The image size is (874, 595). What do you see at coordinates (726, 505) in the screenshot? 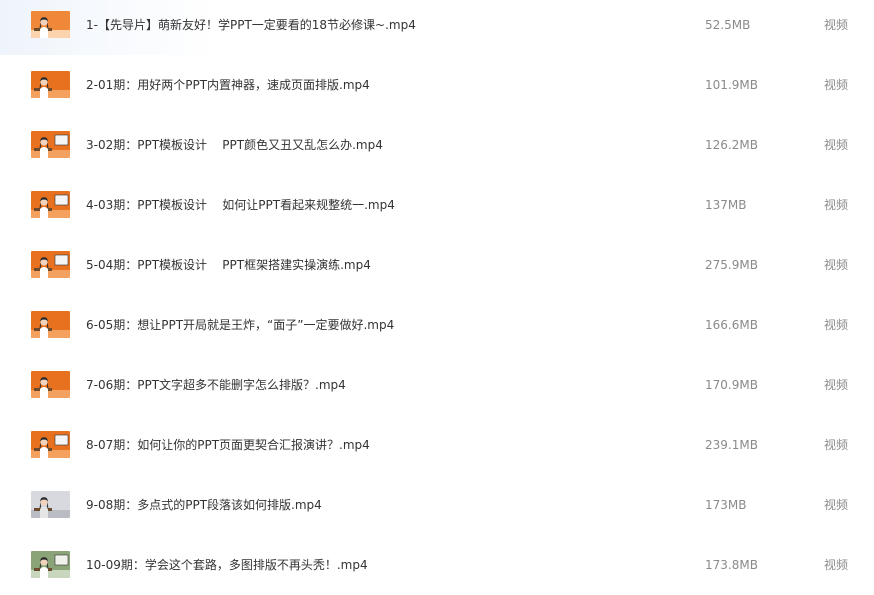
I see `file-size: 173MB` at bounding box center [726, 505].